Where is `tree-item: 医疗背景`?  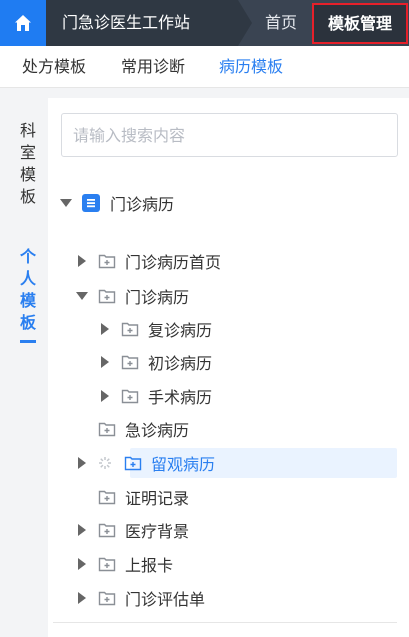
tree-item: 医疗背景 is located at coordinates (132, 530).